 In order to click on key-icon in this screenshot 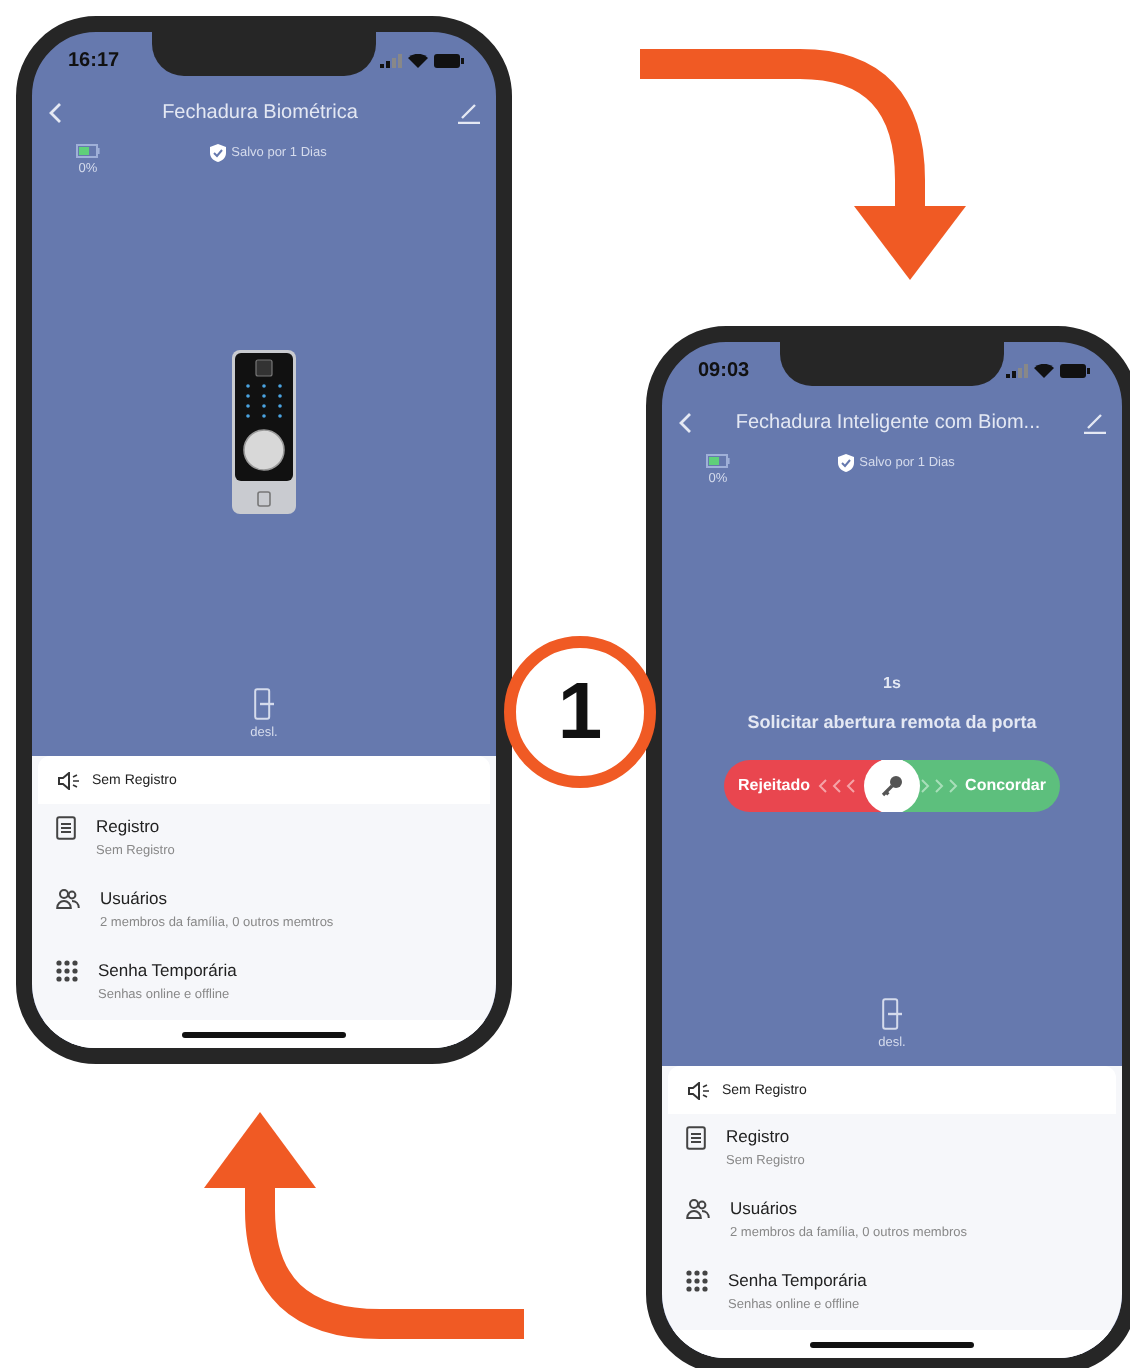, I will do `click(892, 785)`.